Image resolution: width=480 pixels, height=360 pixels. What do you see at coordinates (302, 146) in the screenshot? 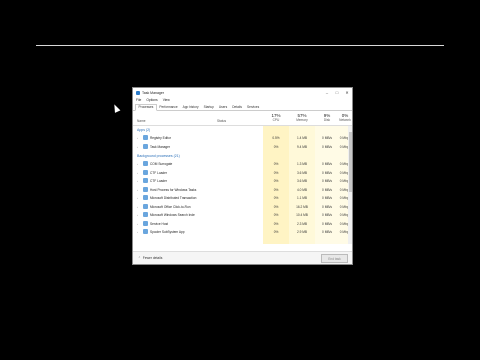
I see `memory-value: 9.4 MB` at bounding box center [302, 146].